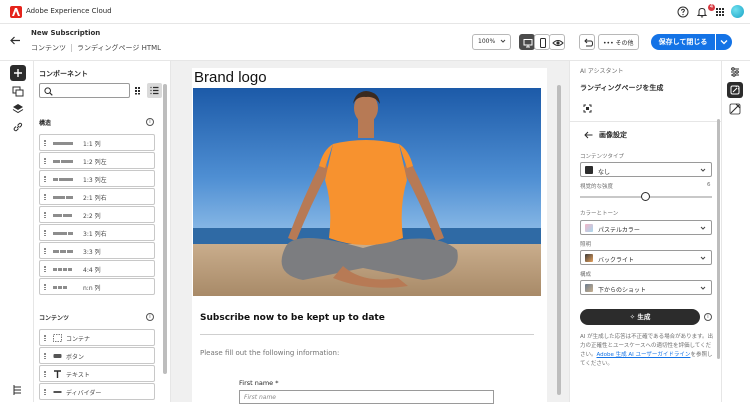  Describe the element at coordinates (97, 196) in the screenshot. I see `structure-item-2-1-right: 2:1 列右` at that location.